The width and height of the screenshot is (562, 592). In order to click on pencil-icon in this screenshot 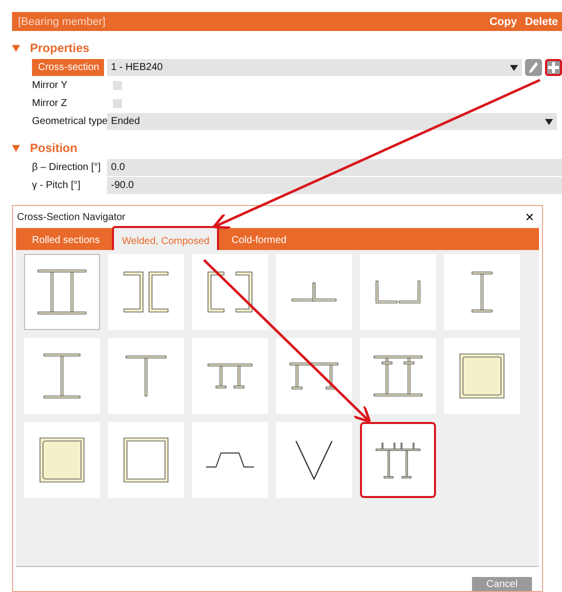, I will do `click(533, 67)`.